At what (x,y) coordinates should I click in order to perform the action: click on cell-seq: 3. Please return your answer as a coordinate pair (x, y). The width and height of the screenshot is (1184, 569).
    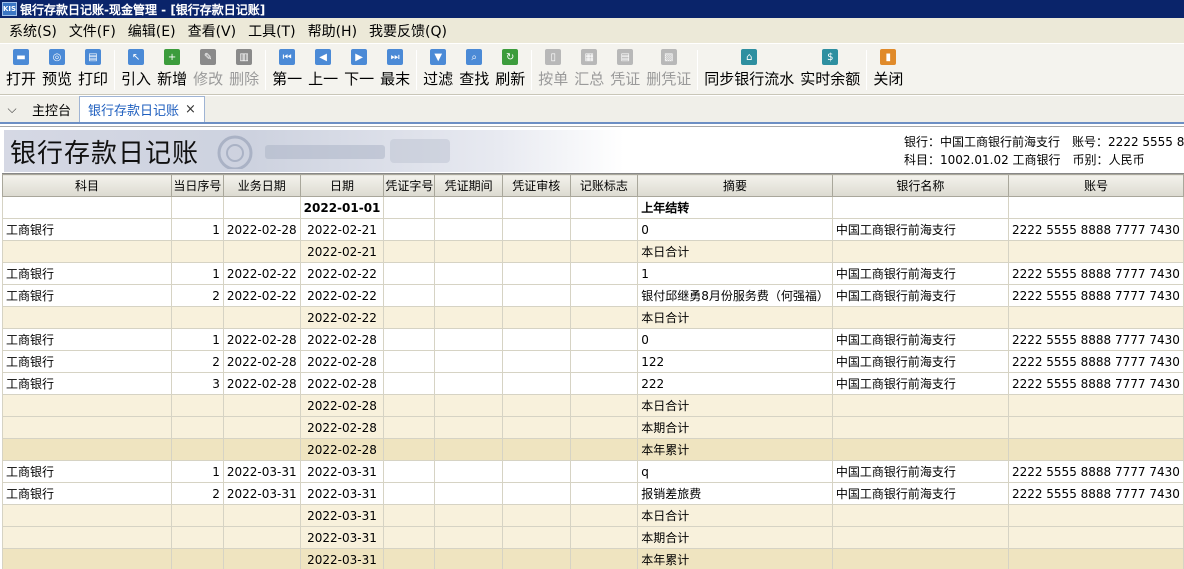
    Looking at the image, I should click on (197, 383).